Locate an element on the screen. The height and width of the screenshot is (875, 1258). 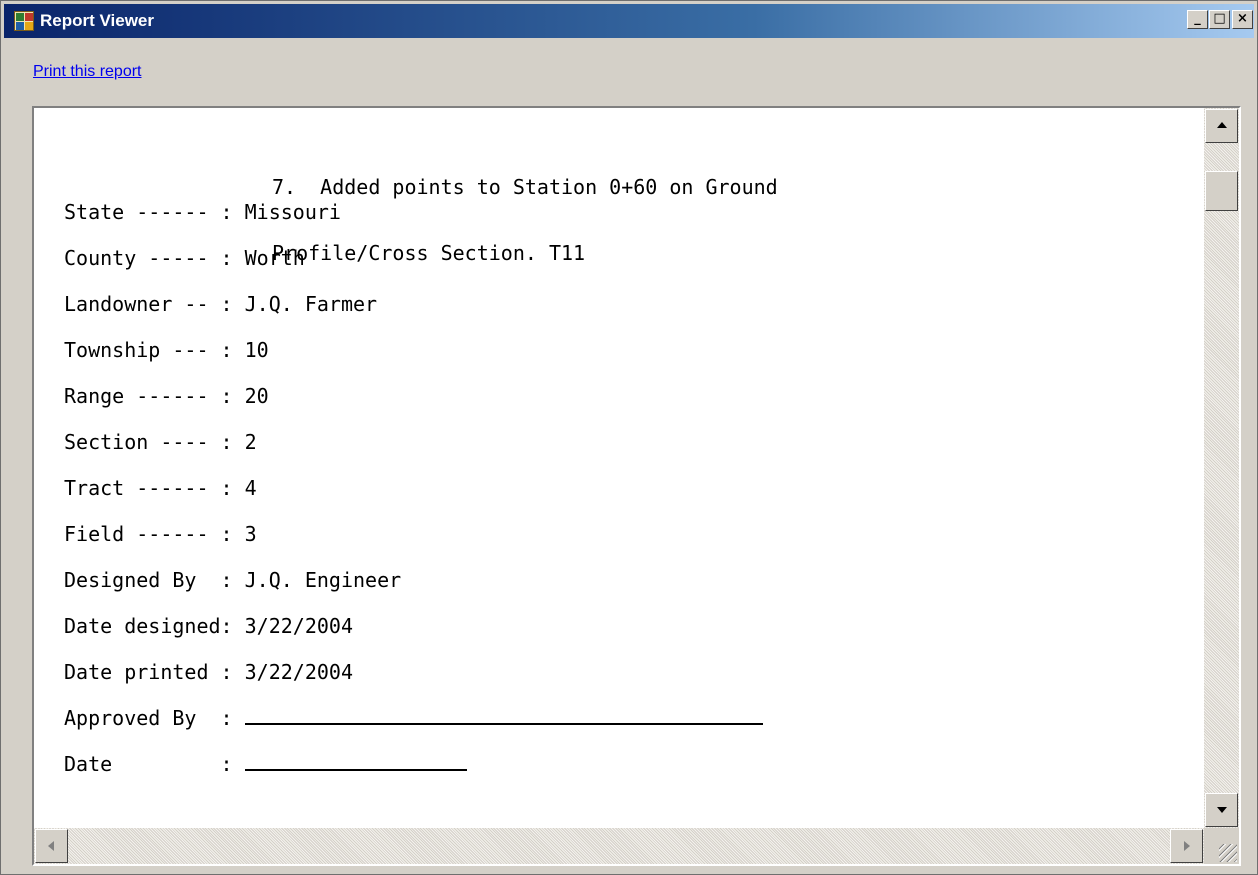
field-value: J.Q. Farmer is located at coordinates (311, 304).